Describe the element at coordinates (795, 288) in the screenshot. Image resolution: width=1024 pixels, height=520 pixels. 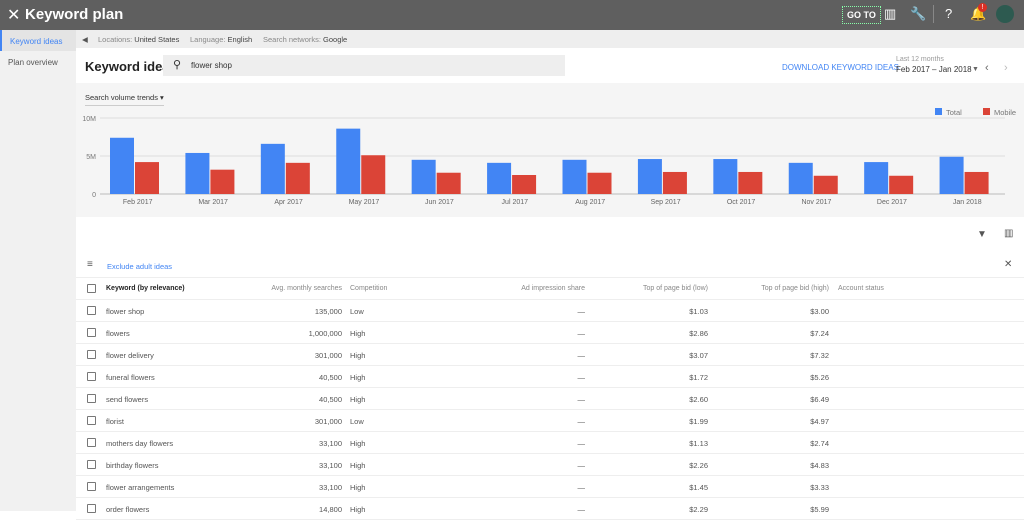
I see `col-bid-high: Top of page bid (high)` at that location.